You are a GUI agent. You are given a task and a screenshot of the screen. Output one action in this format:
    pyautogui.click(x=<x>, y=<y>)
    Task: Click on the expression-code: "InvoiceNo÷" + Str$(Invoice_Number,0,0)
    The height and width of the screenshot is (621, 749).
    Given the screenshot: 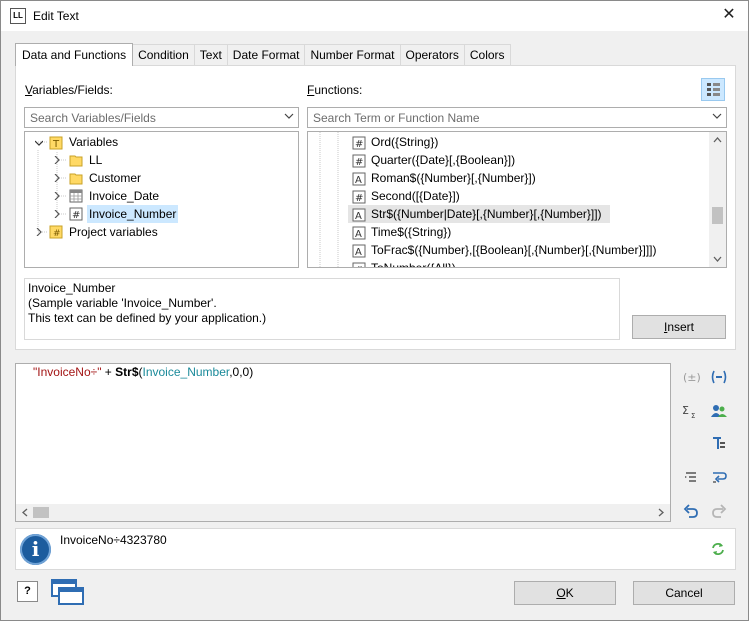 What is the action you would take?
    pyautogui.click(x=143, y=372)
    